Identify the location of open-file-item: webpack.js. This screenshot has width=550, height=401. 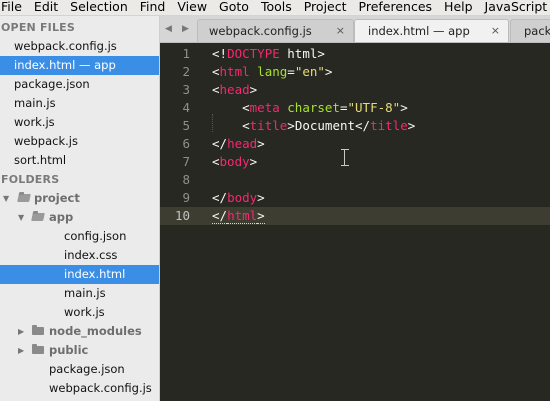
(79, 141).